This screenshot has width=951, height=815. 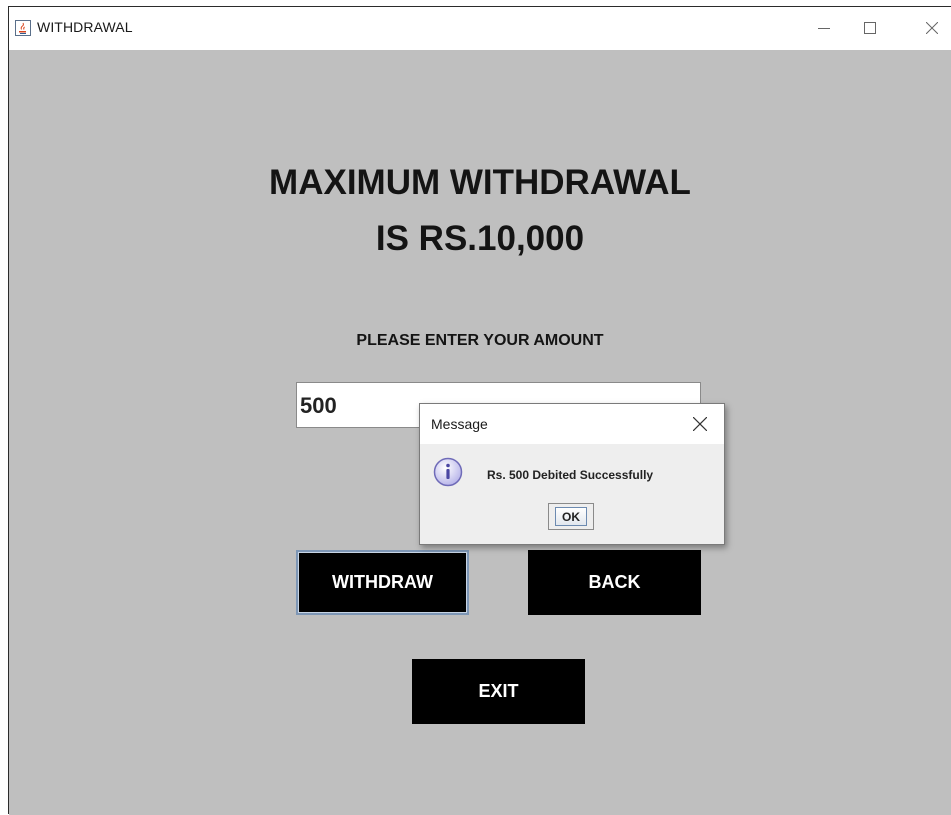 I want to click on minimize-icon, so click(x=824, y=28).